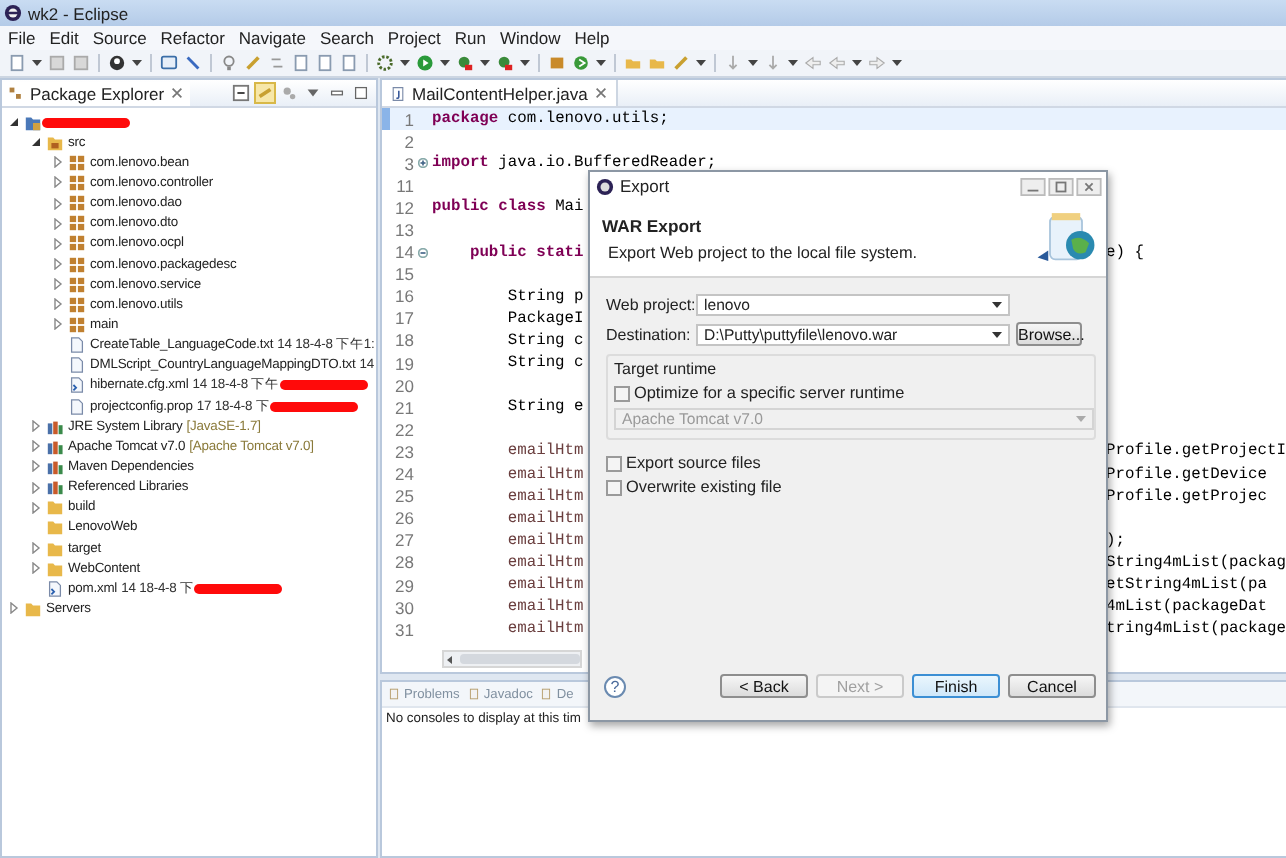 The image size is (1286, 858). Describe the element at coordinates (64, 38) in the screenshot. I see `menu-item: Edit` at that location.